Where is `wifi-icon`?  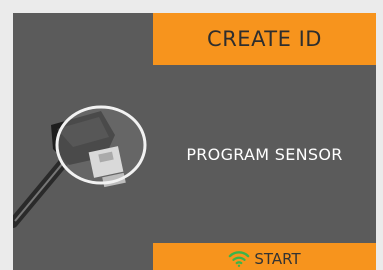
wifi-icon is located at coordinates (239, 258).